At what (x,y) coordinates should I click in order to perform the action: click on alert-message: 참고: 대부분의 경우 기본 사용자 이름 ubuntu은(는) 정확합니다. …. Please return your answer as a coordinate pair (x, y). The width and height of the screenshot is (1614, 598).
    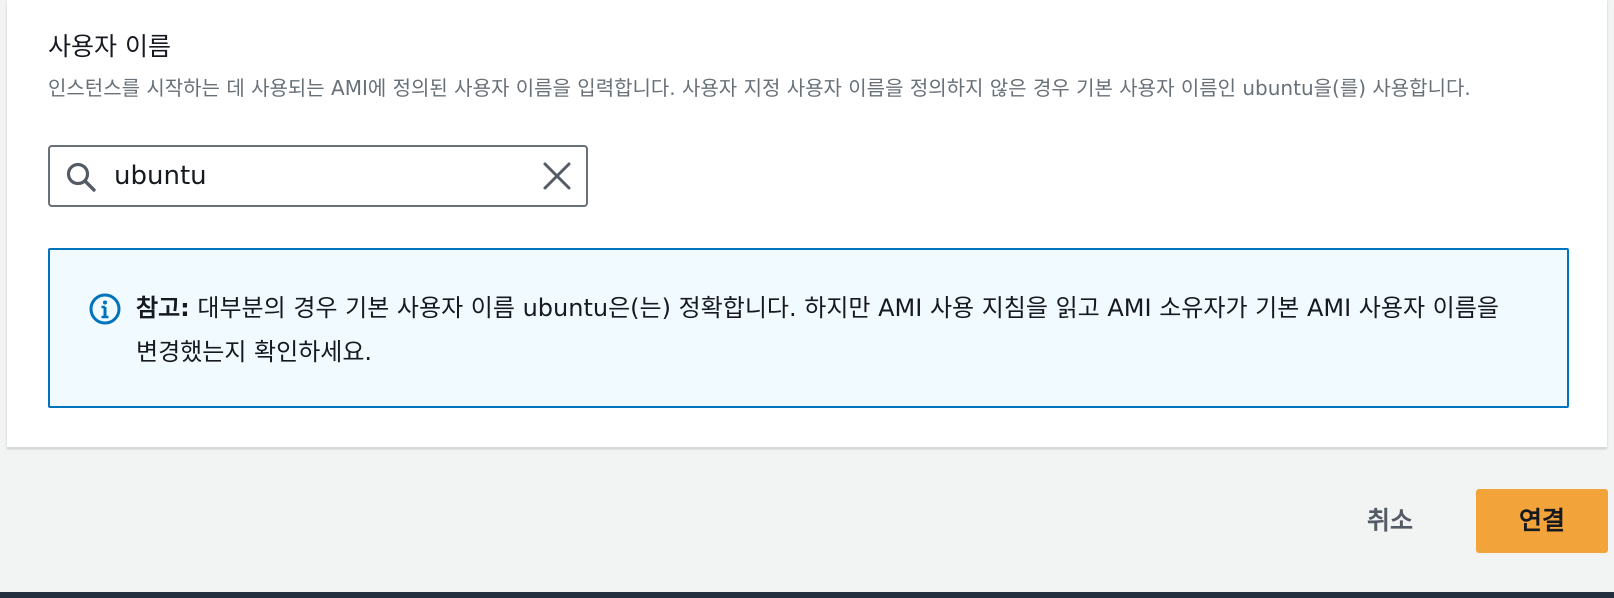
    Looking at the image, I should click on (826, 330).